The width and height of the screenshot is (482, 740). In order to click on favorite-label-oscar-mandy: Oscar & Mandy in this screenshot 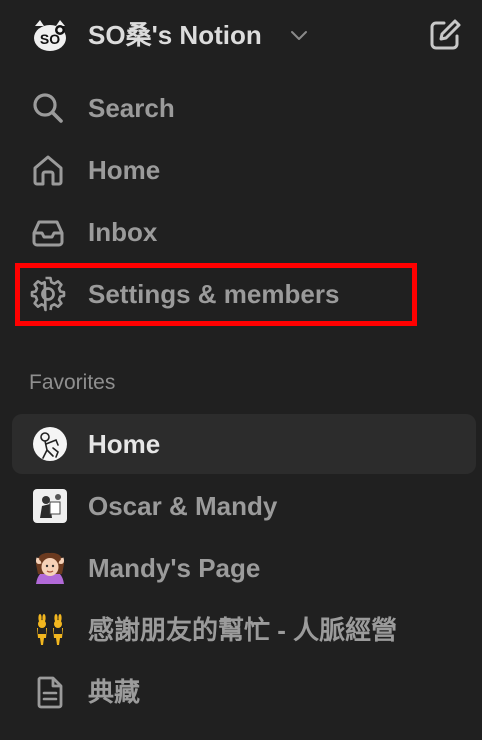, I will do `click(183, 506)`.